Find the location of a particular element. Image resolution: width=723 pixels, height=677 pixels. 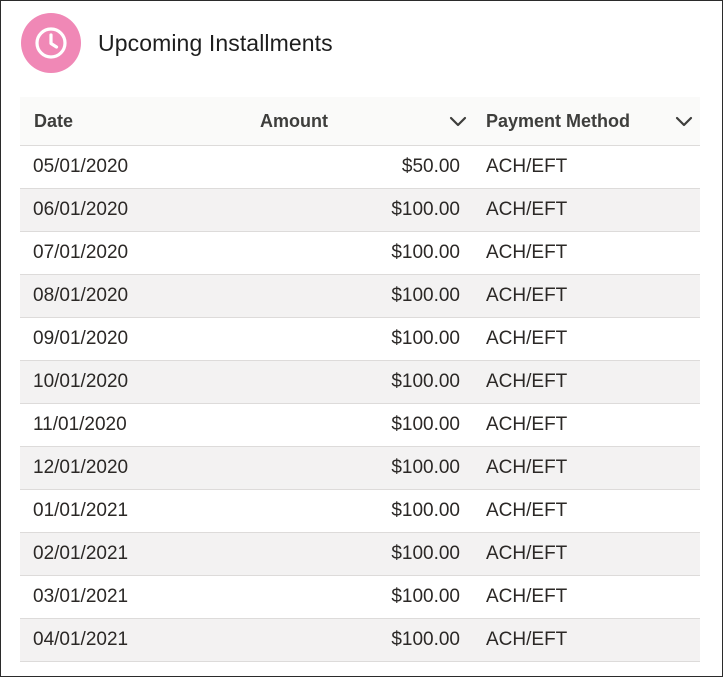

column-header-payment-method: Payment Method is located at coordinates (586, 121).